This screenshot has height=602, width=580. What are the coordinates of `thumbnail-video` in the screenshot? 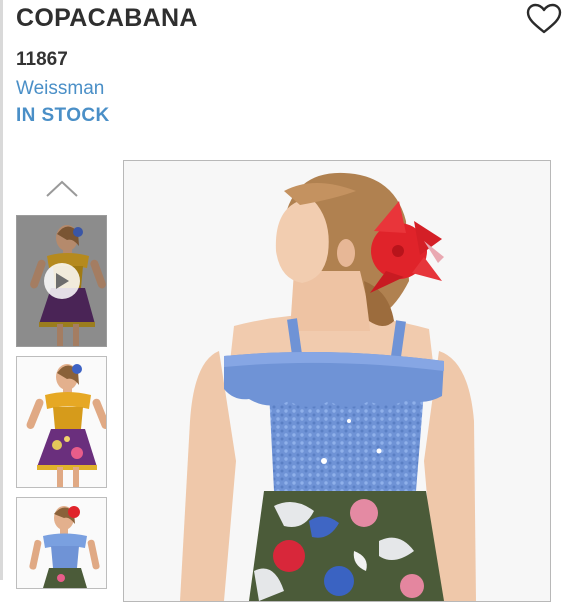 It's located at (61, 281).